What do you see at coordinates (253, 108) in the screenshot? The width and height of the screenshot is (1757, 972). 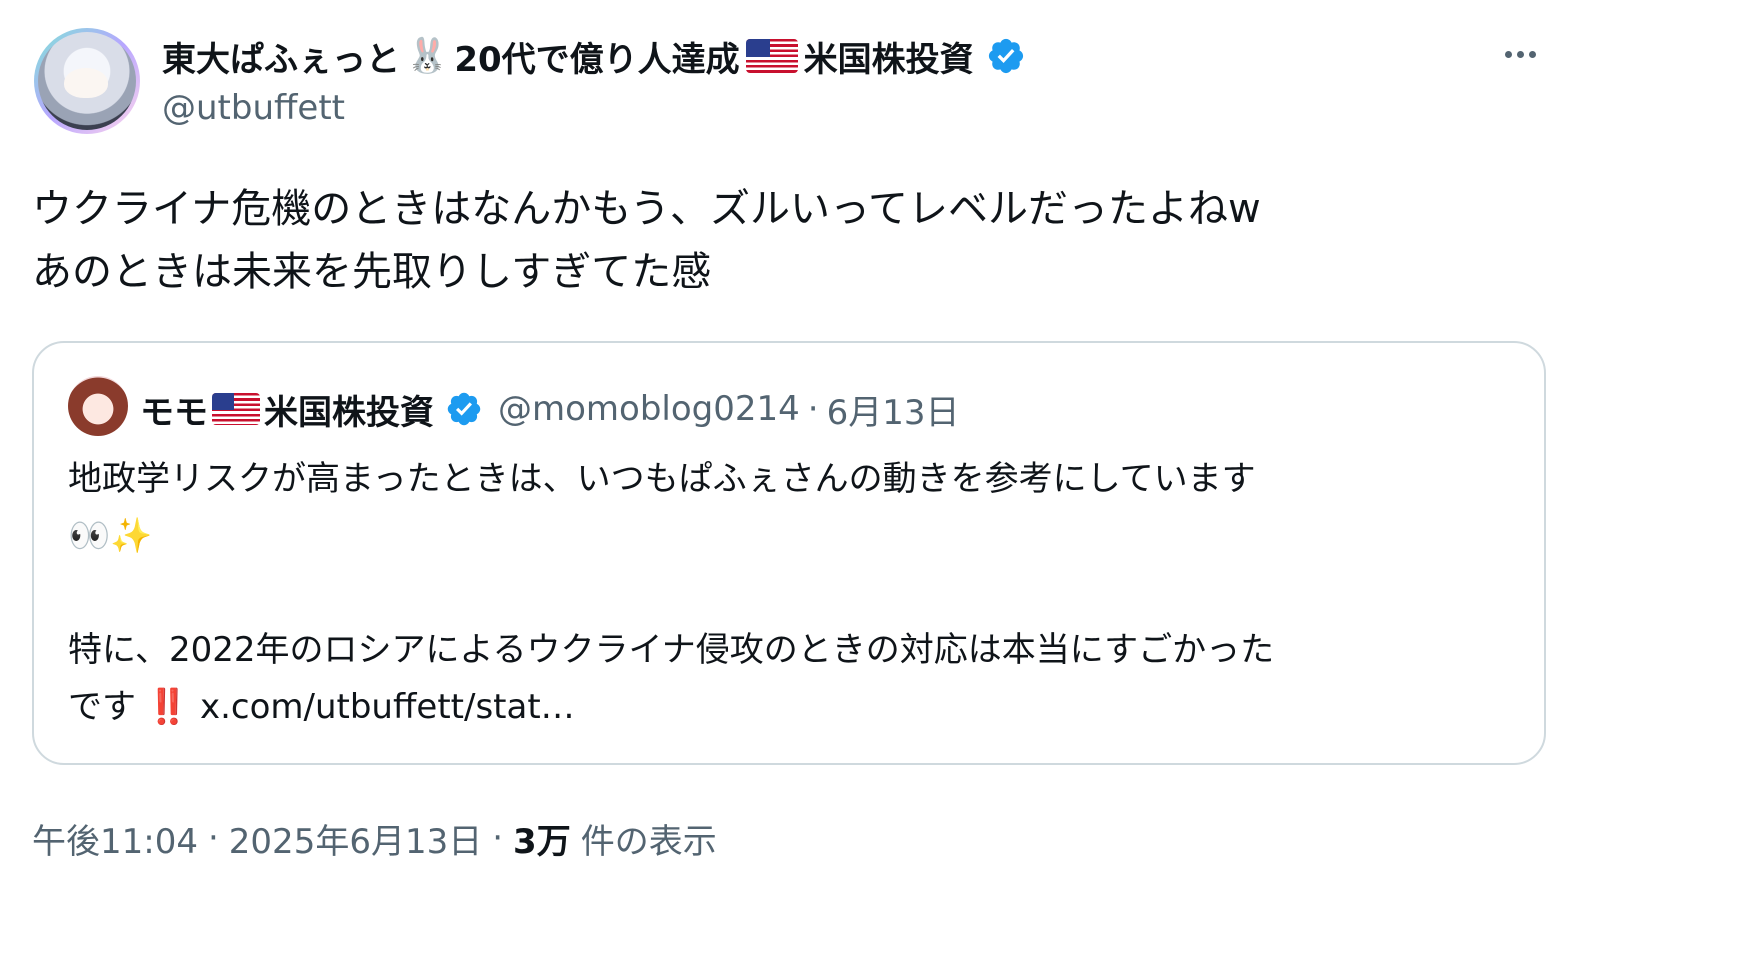 I see `author-handle: @utbuffett` at bounding box center [253, 108].